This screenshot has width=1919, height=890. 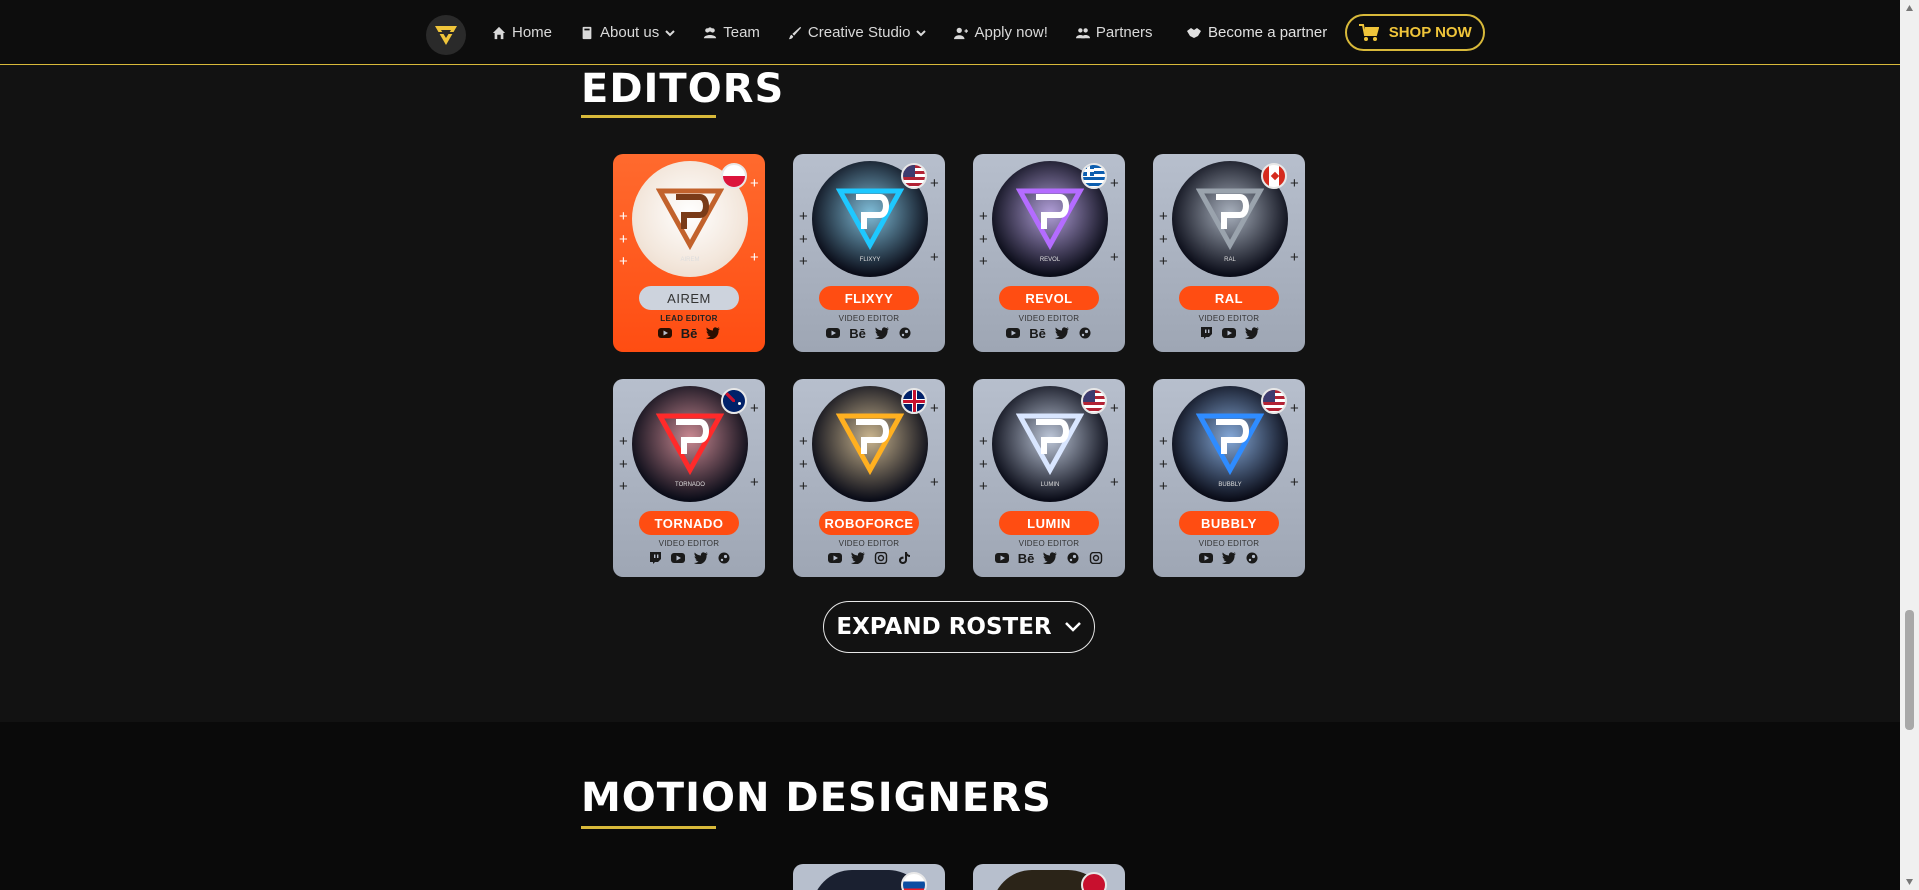 I want to click on editor-card: + + + + + REVOL REVOL VIDEO EDITOR Bē, so click(x=1049, y=253).